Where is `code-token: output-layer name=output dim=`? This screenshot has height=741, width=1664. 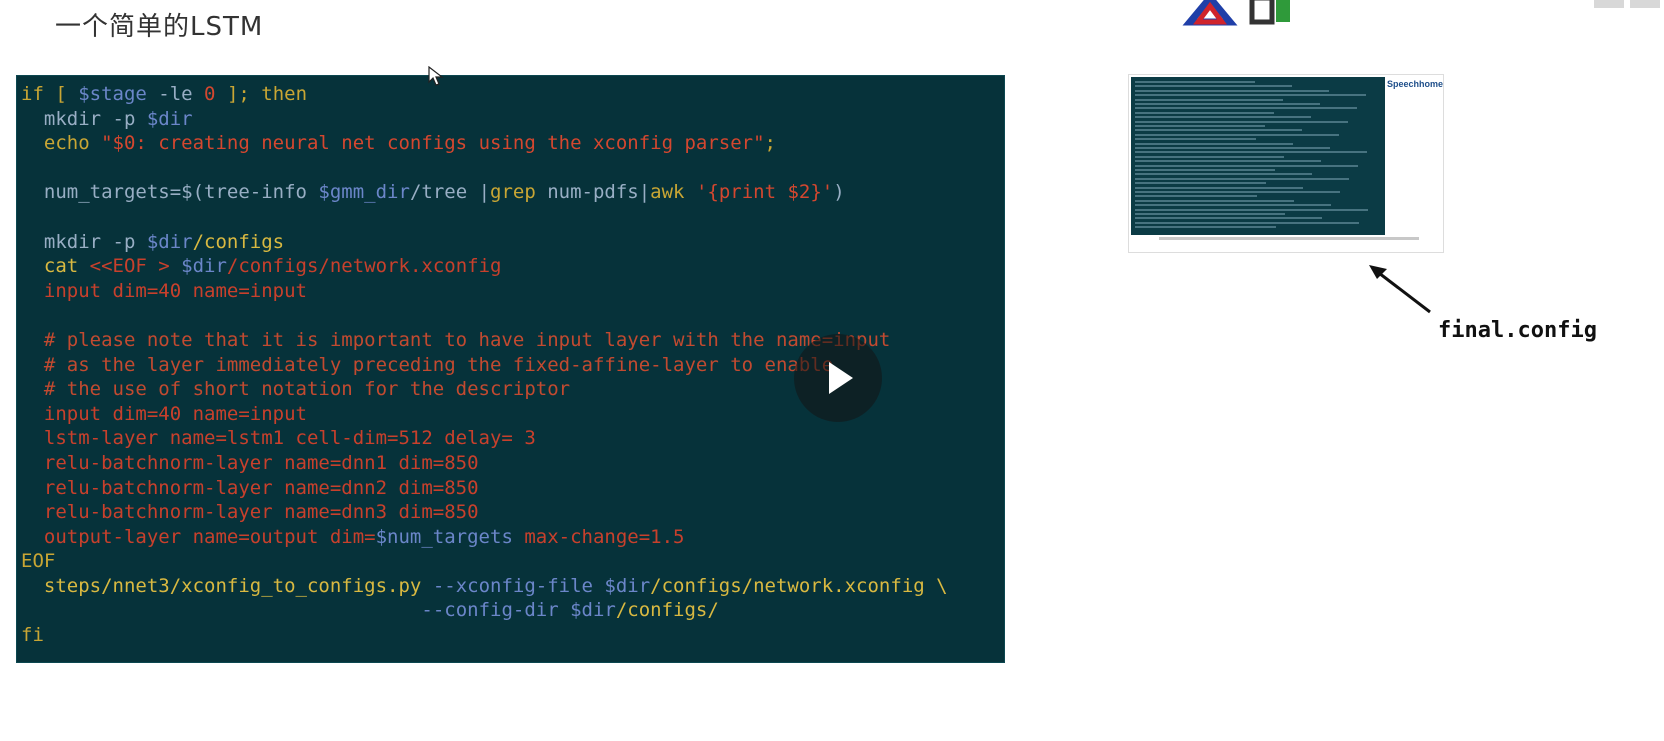 code-token: output-layer name=output dim= is located at coordinates (198, 536).